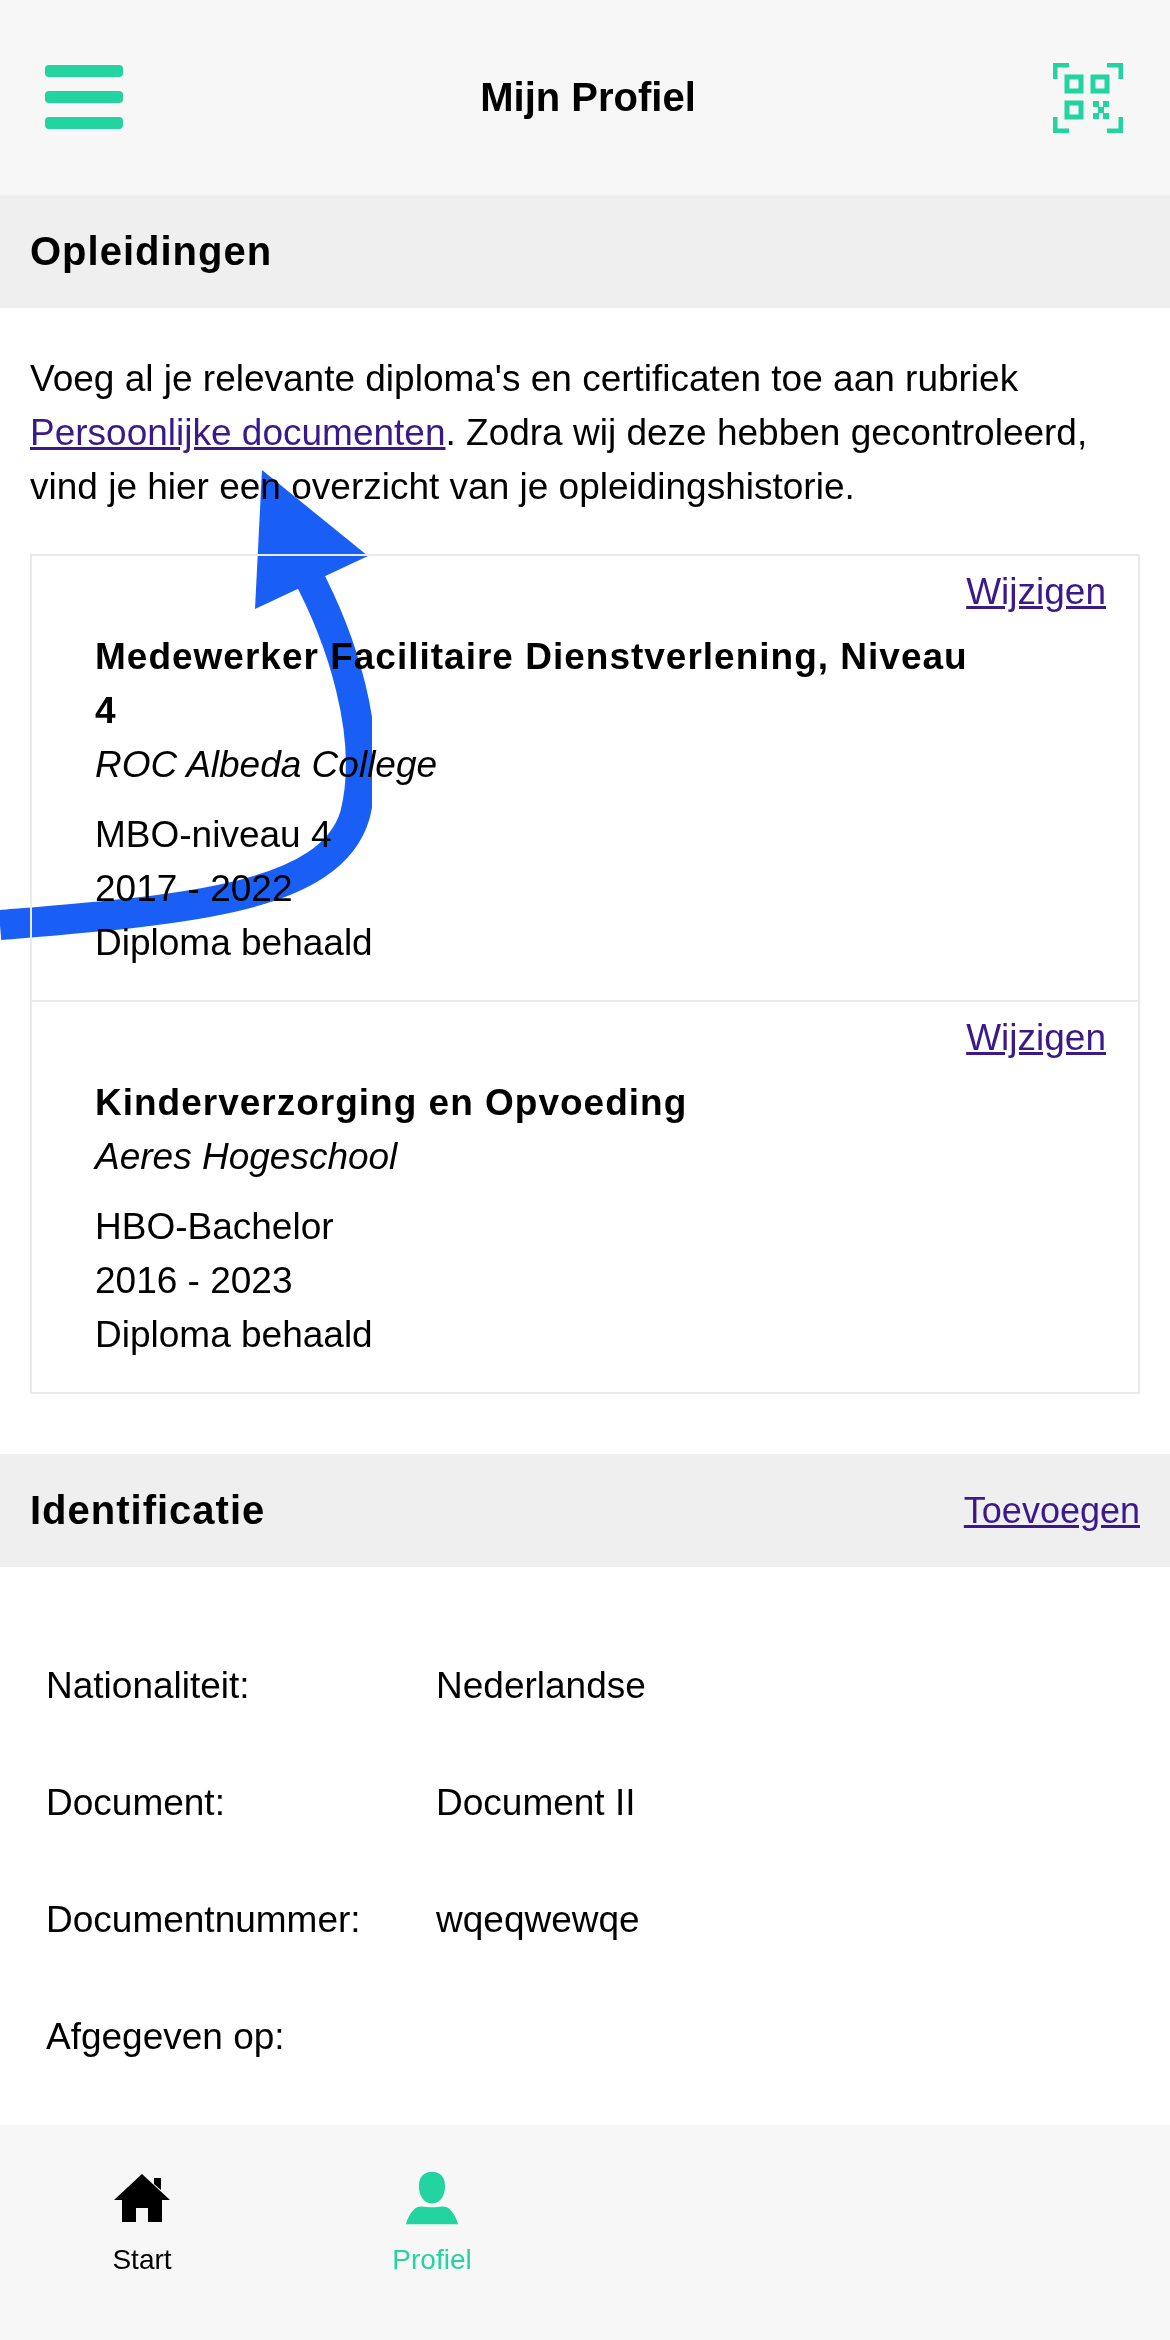  What do you see at coordinates (136, 1802) in the screenshot?
I see `field-label: Document:` at bounding box center [136, 1802].